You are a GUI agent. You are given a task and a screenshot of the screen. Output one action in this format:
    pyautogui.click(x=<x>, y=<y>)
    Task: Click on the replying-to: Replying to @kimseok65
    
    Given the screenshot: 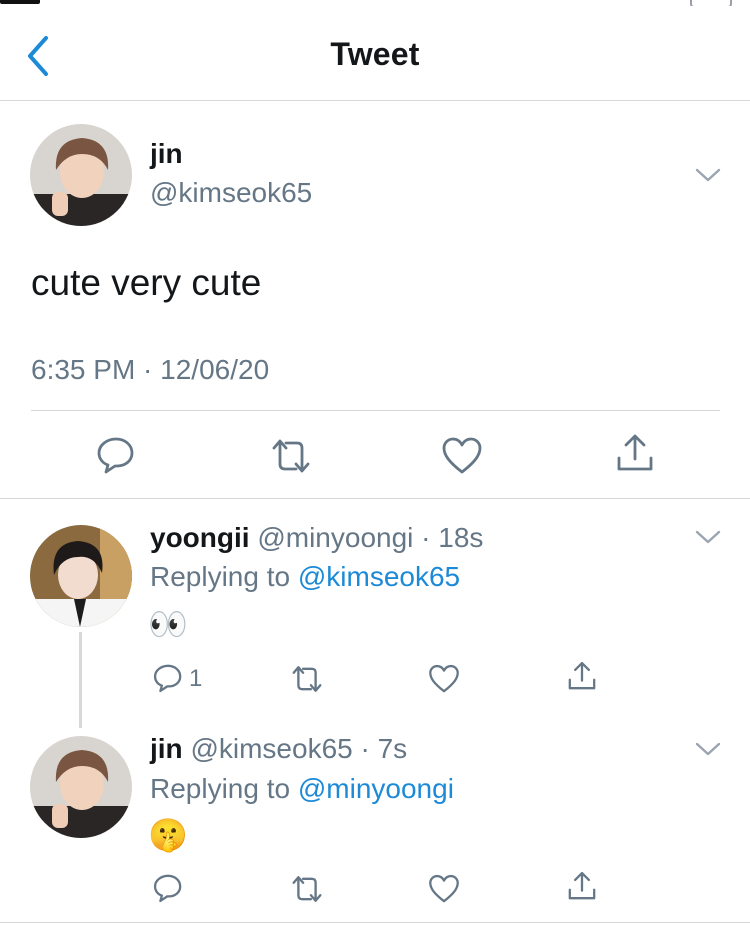 What is the action you would take?
    pyautogui.click(x=305, y=577)
    